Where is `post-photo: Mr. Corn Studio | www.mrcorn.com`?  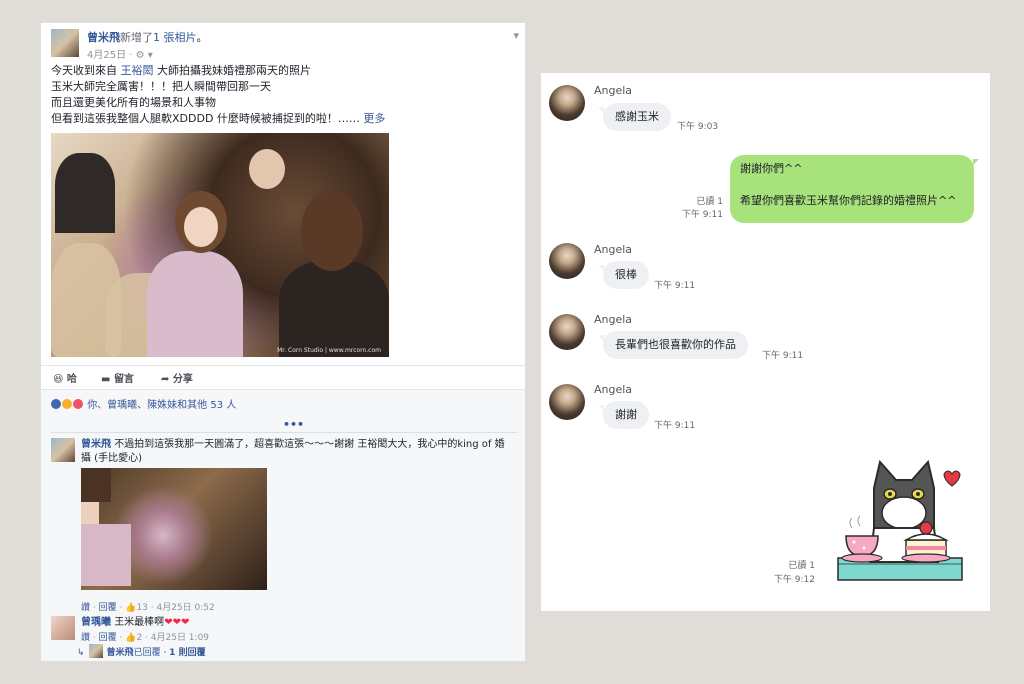
post-photo: Mr. Corn Studio | www.mrcorn.com is located at coordinates (220, 245).